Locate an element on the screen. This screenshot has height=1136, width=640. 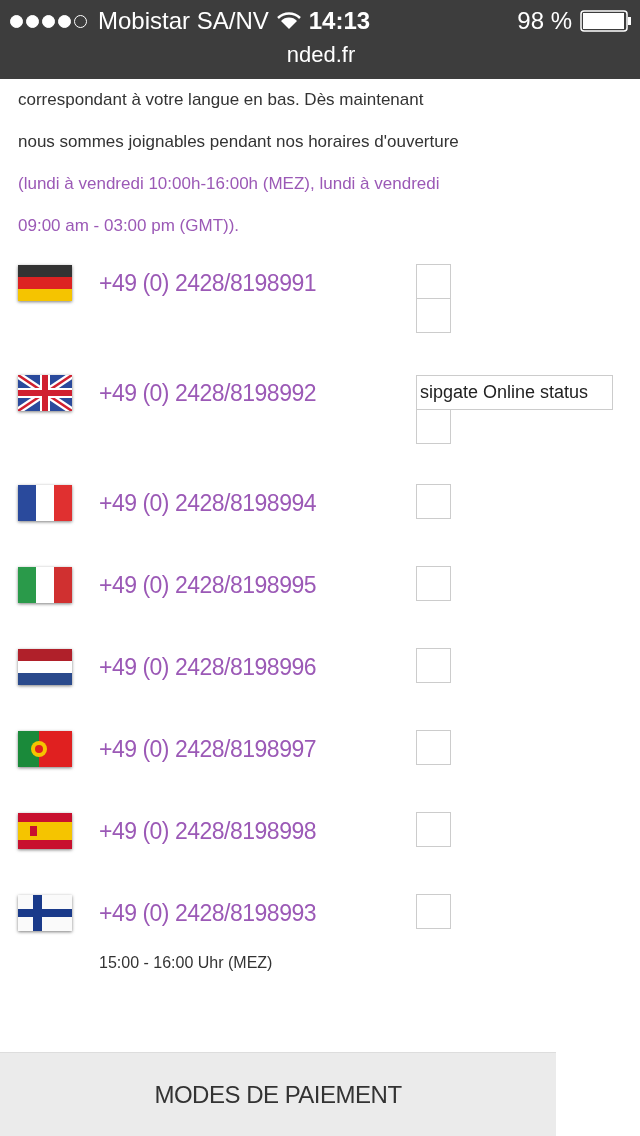
phone-link: +49 (0) 2428/8198998 is located at coordinates (207, 831).